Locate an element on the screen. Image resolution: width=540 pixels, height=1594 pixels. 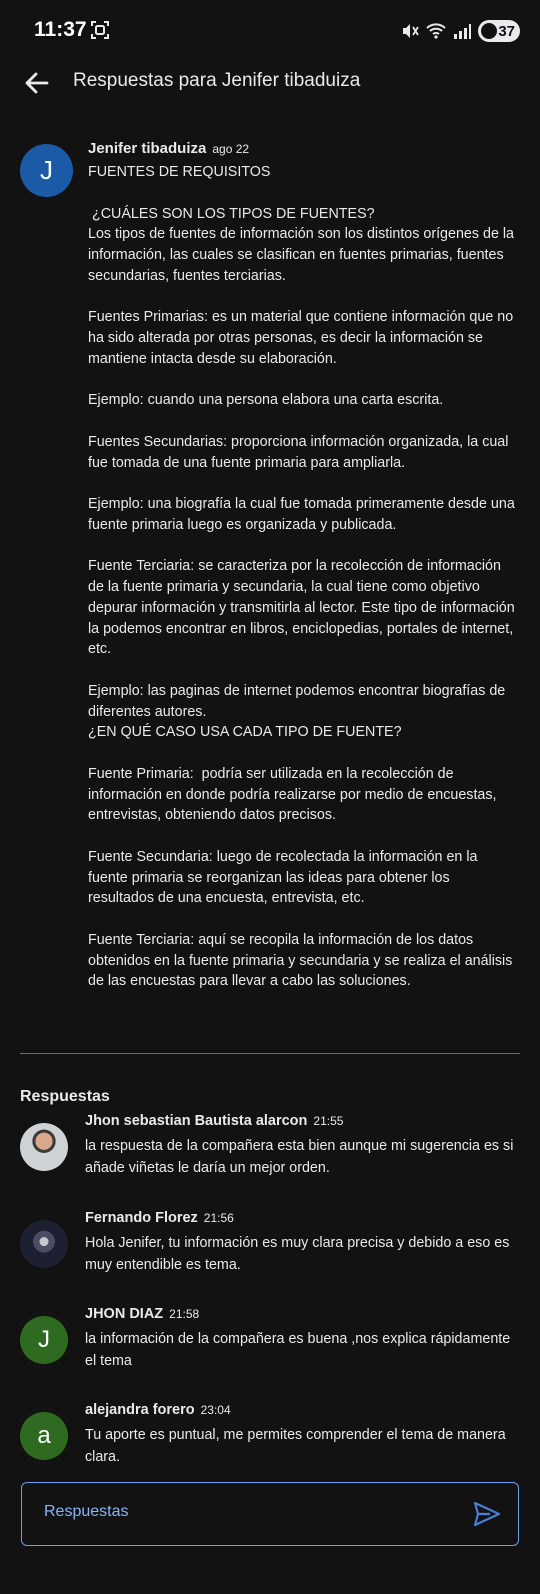
wifi-icon is located at coordinates (436, 31).